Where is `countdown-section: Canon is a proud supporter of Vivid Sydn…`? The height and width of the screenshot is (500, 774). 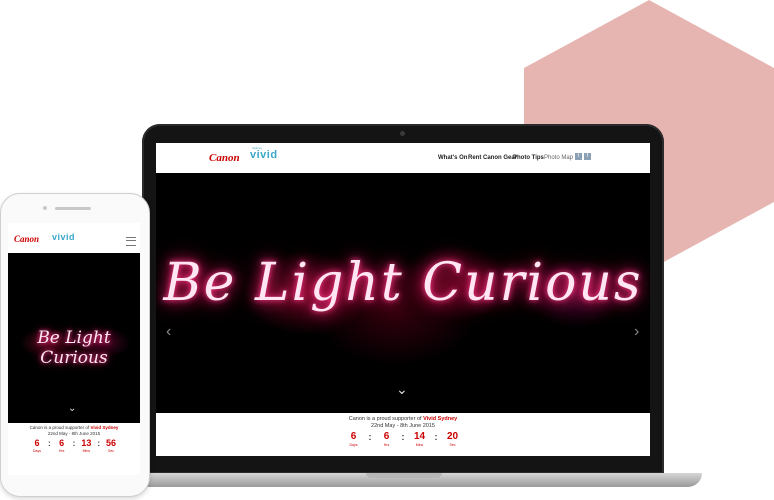
countdown-section: Canon is a proud supporter of Vivid Sydn… is located at coordinates (403, 434).